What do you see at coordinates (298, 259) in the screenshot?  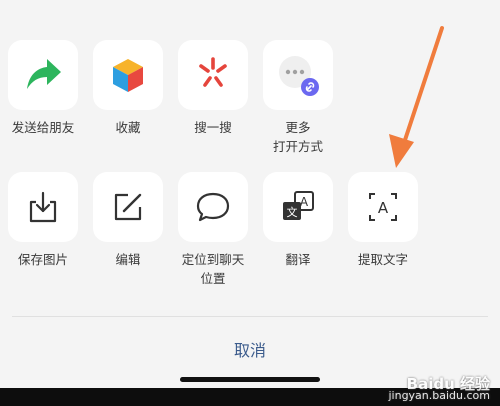 I see `translate-label: 翻译` at bounding box center [298, 259].